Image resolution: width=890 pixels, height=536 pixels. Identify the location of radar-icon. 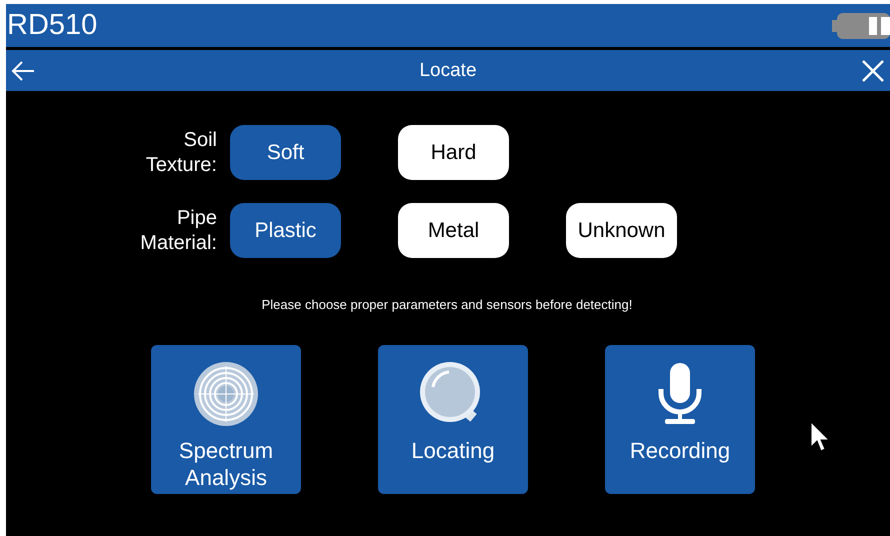
(226, 394).